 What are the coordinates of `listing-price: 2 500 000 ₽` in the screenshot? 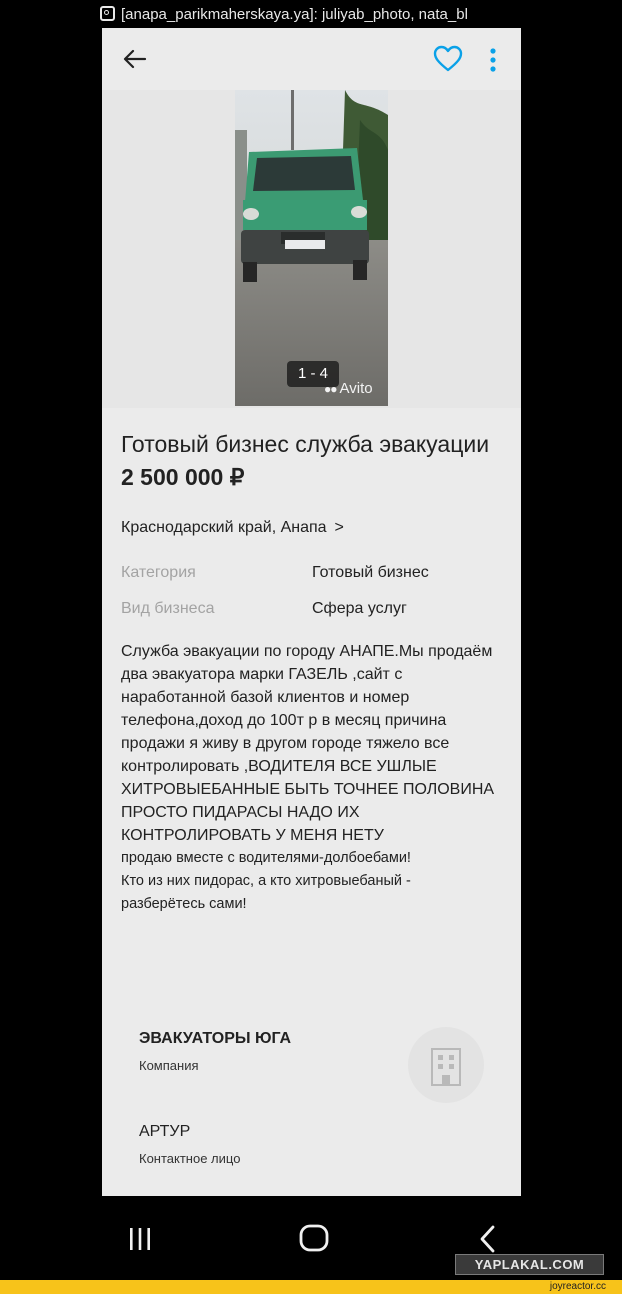 It's located at (183, 477).